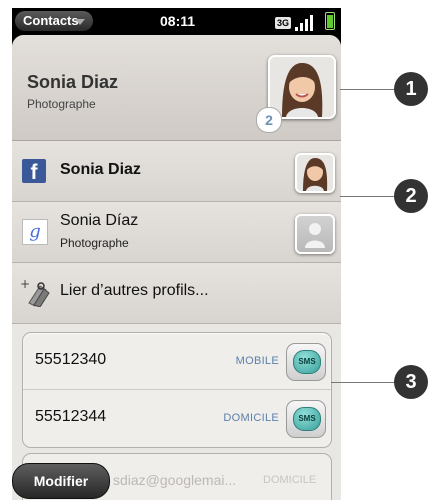 This screenshot has width=430, height=500. Describe the element at coordinates (330, 21) in the screenshot. I see `battery-icon` at that location.